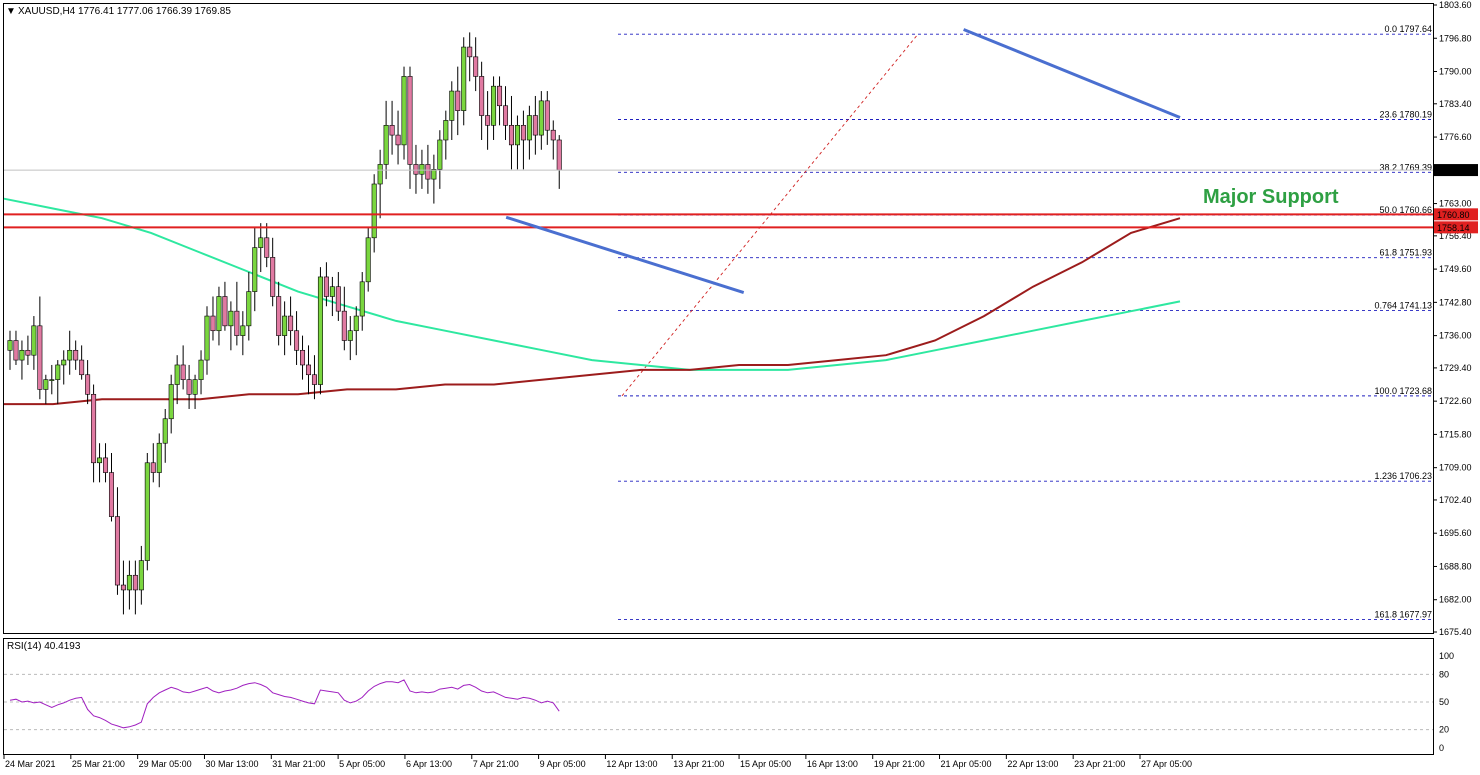 This screenshot has width=1480, height=775. Describe the element at coordinates (966, 764) in the screenshot. I see `time-tick-label: 21 Apr 05:00` at that location.